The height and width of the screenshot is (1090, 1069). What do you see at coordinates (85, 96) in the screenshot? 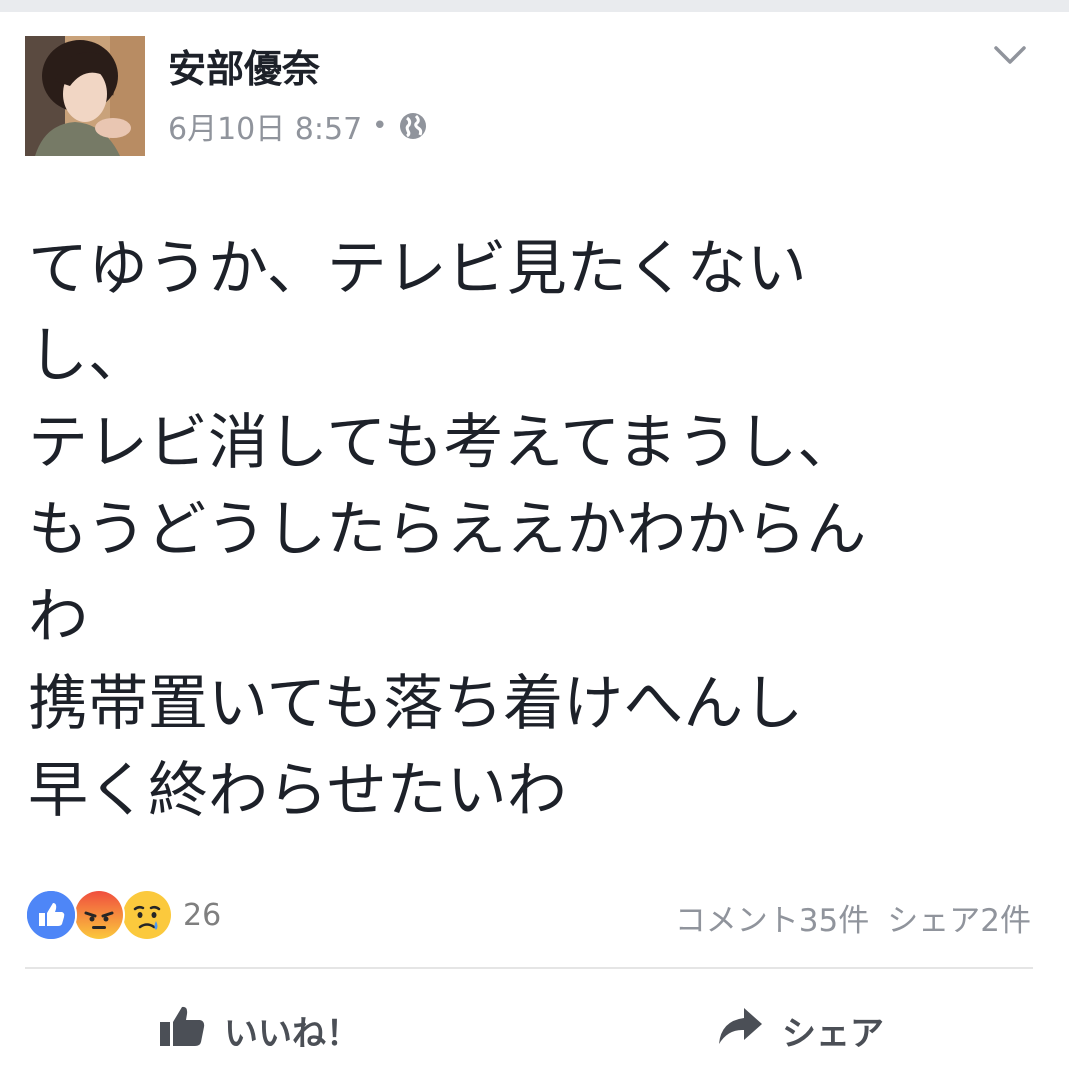
I see `avatar` at bounding box center [85, 96].